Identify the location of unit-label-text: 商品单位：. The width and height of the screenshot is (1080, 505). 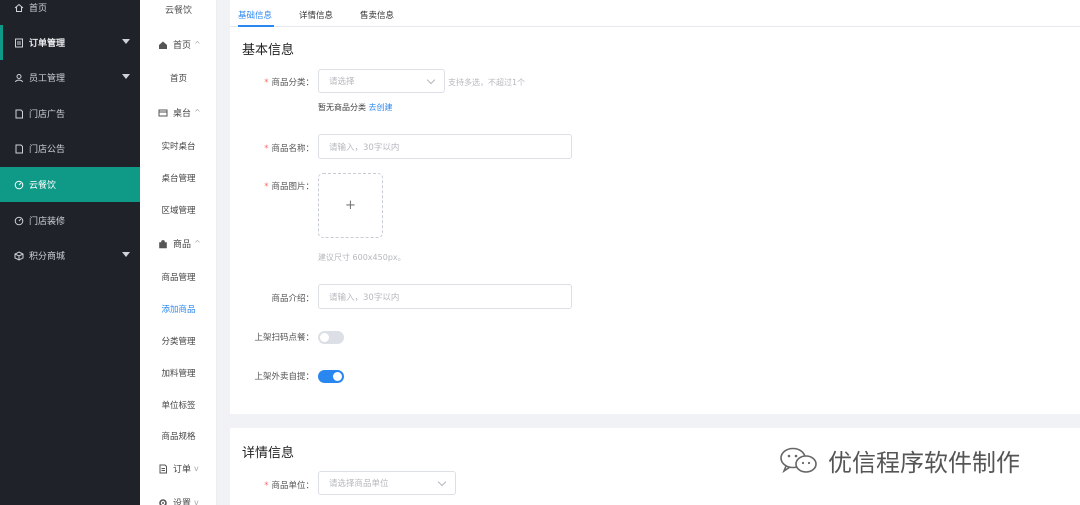
(292, 486).